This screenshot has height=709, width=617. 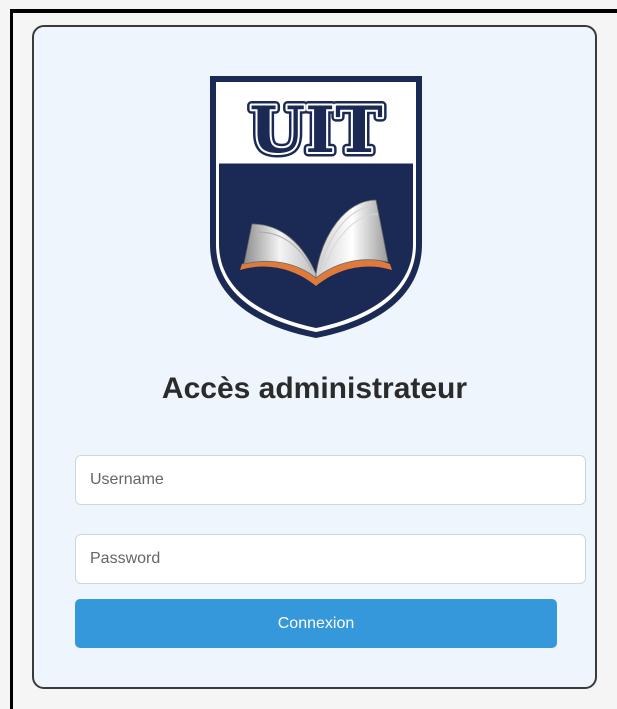 What do you see at coordinates (11, 359) in the screenshot?
I see `window-frame-left` at bounding box center [11, 359].